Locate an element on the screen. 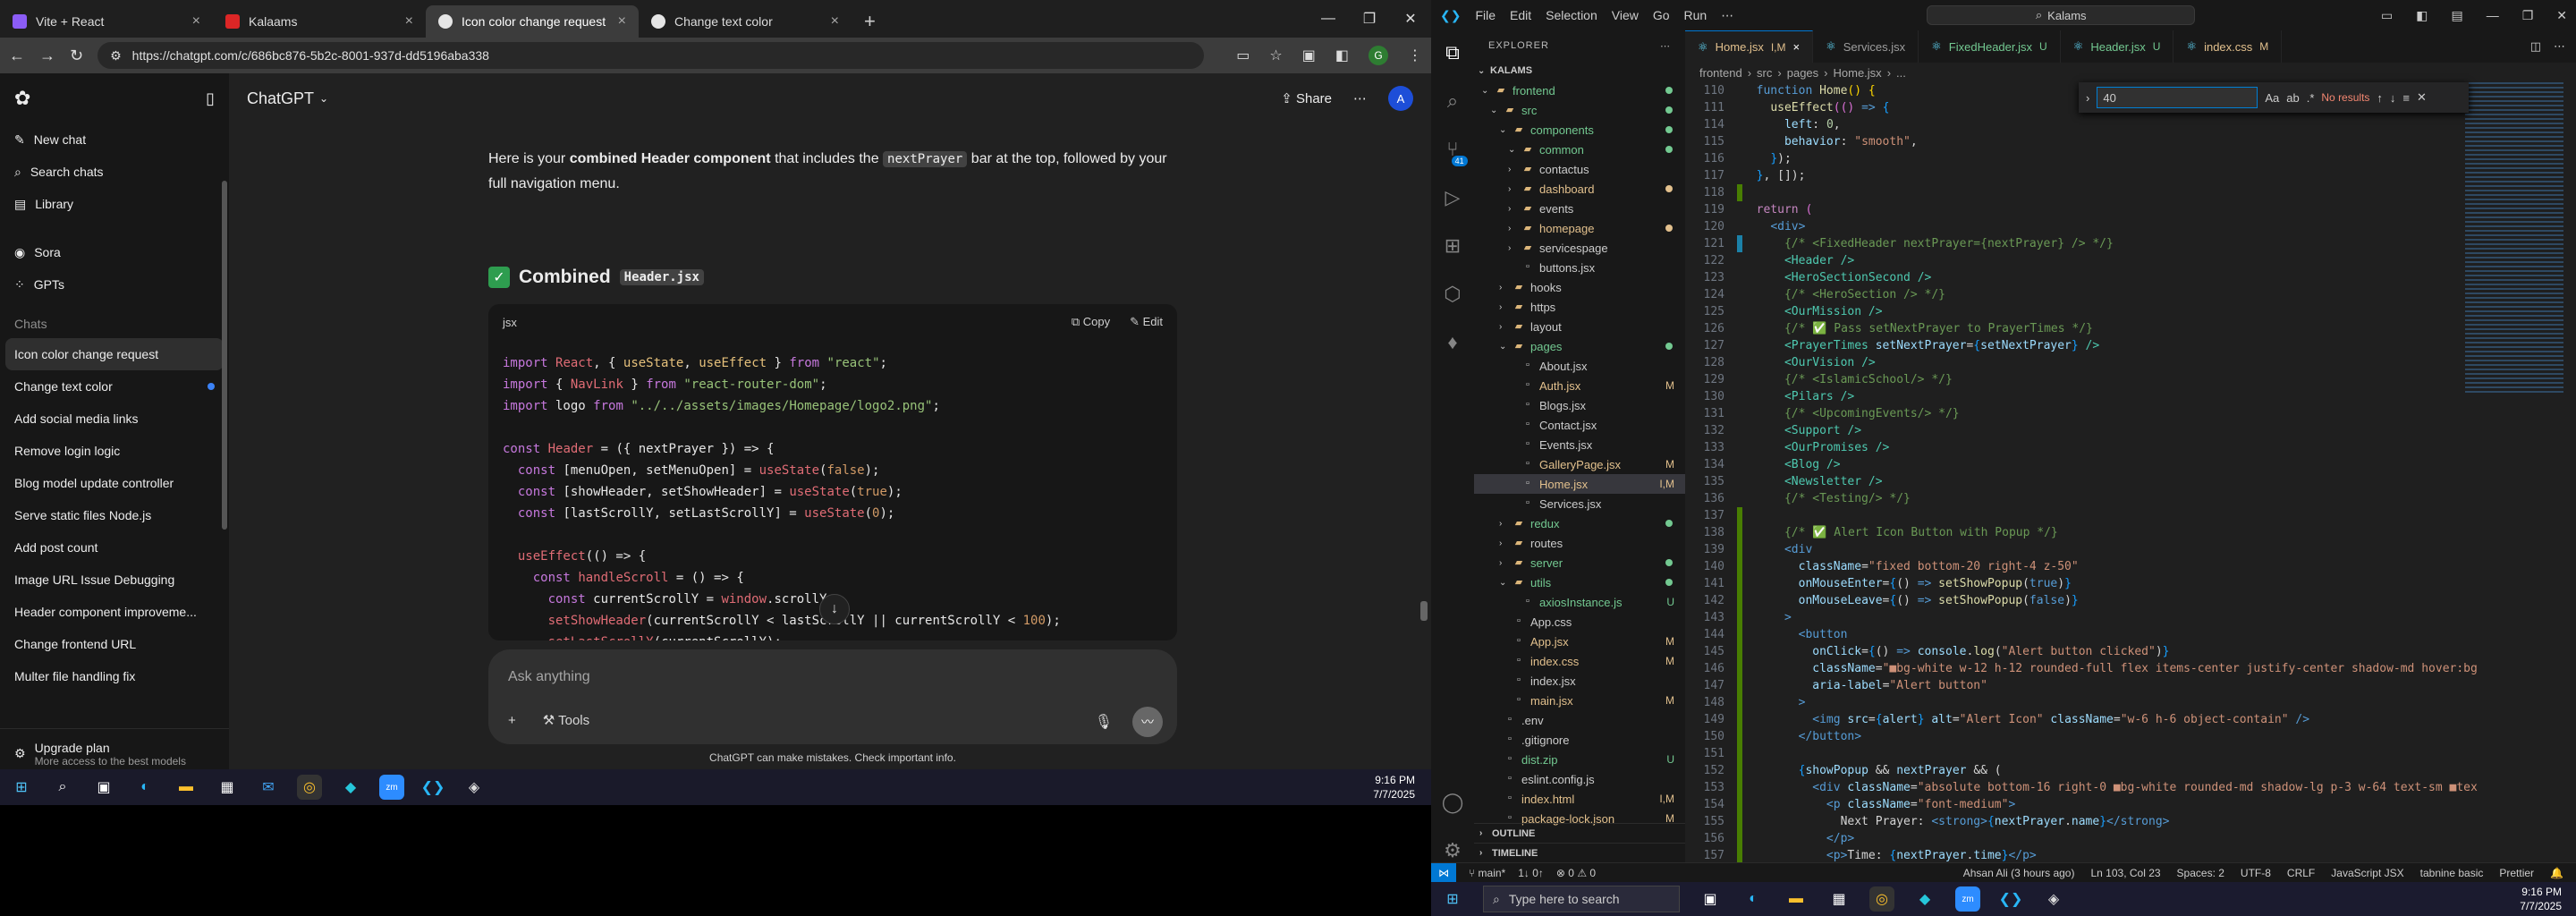 This screenshot has height=916, width=2576. menu-more-icon: ⋯ is located at coordinates (1727, 15).